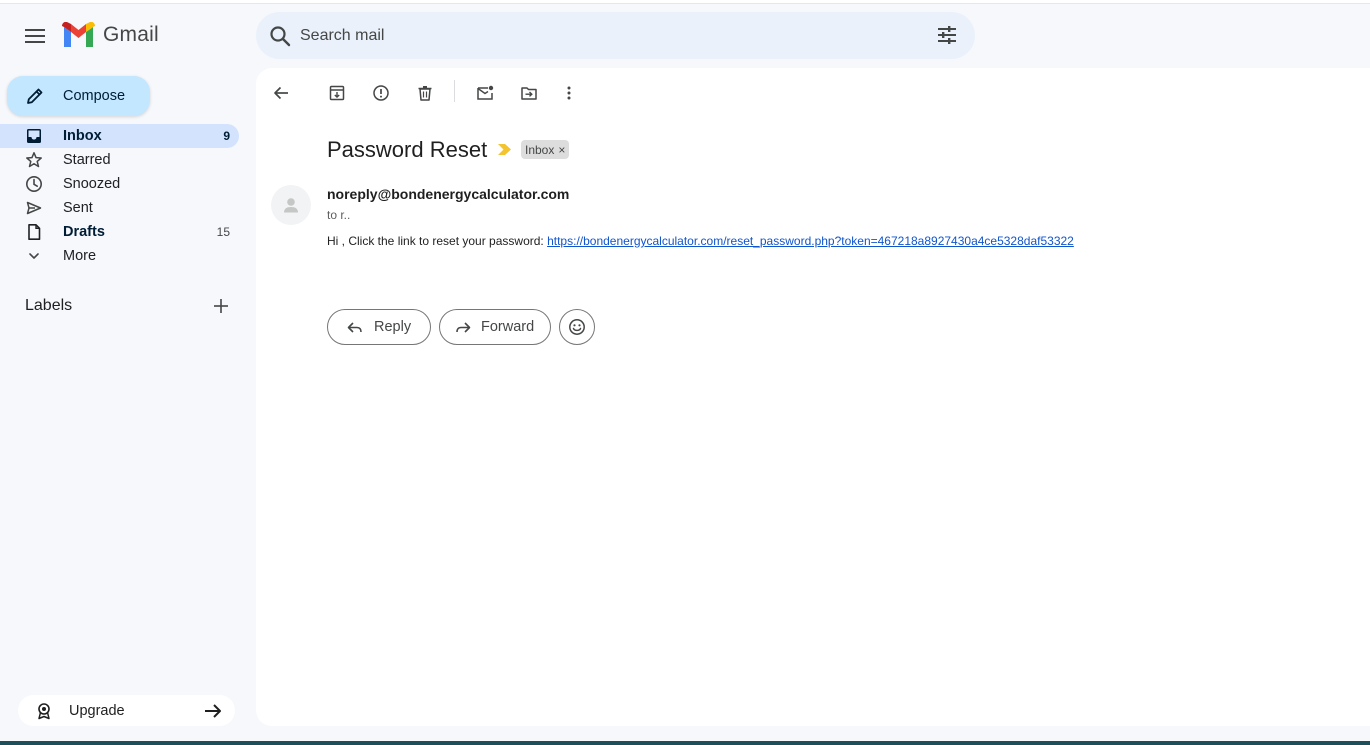  I want to click on hamburger-menu-icon, so click(35, 36).